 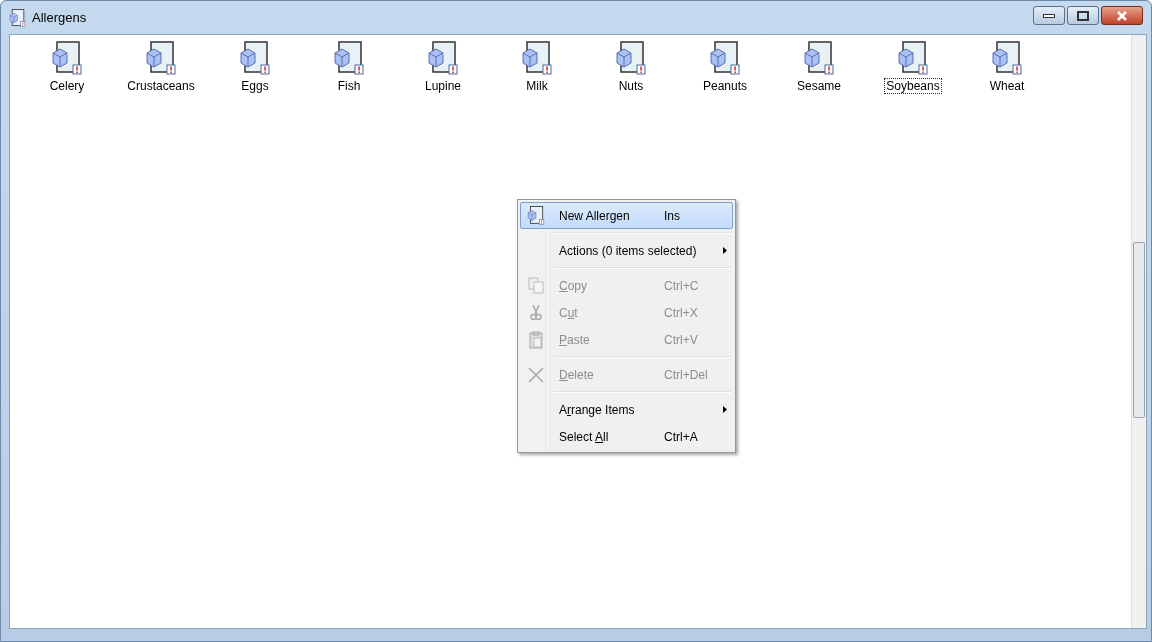 What do you see at coordinates (626, 250) in the screenshot?
I see `menu-item: Actions (0 items selected)` at bounding box center [626, 250].